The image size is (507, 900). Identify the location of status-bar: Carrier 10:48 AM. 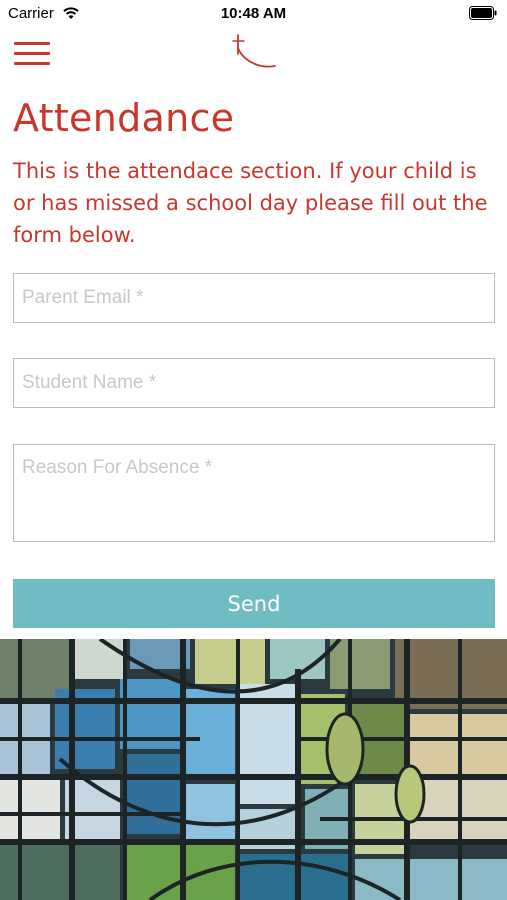
(253, 14).